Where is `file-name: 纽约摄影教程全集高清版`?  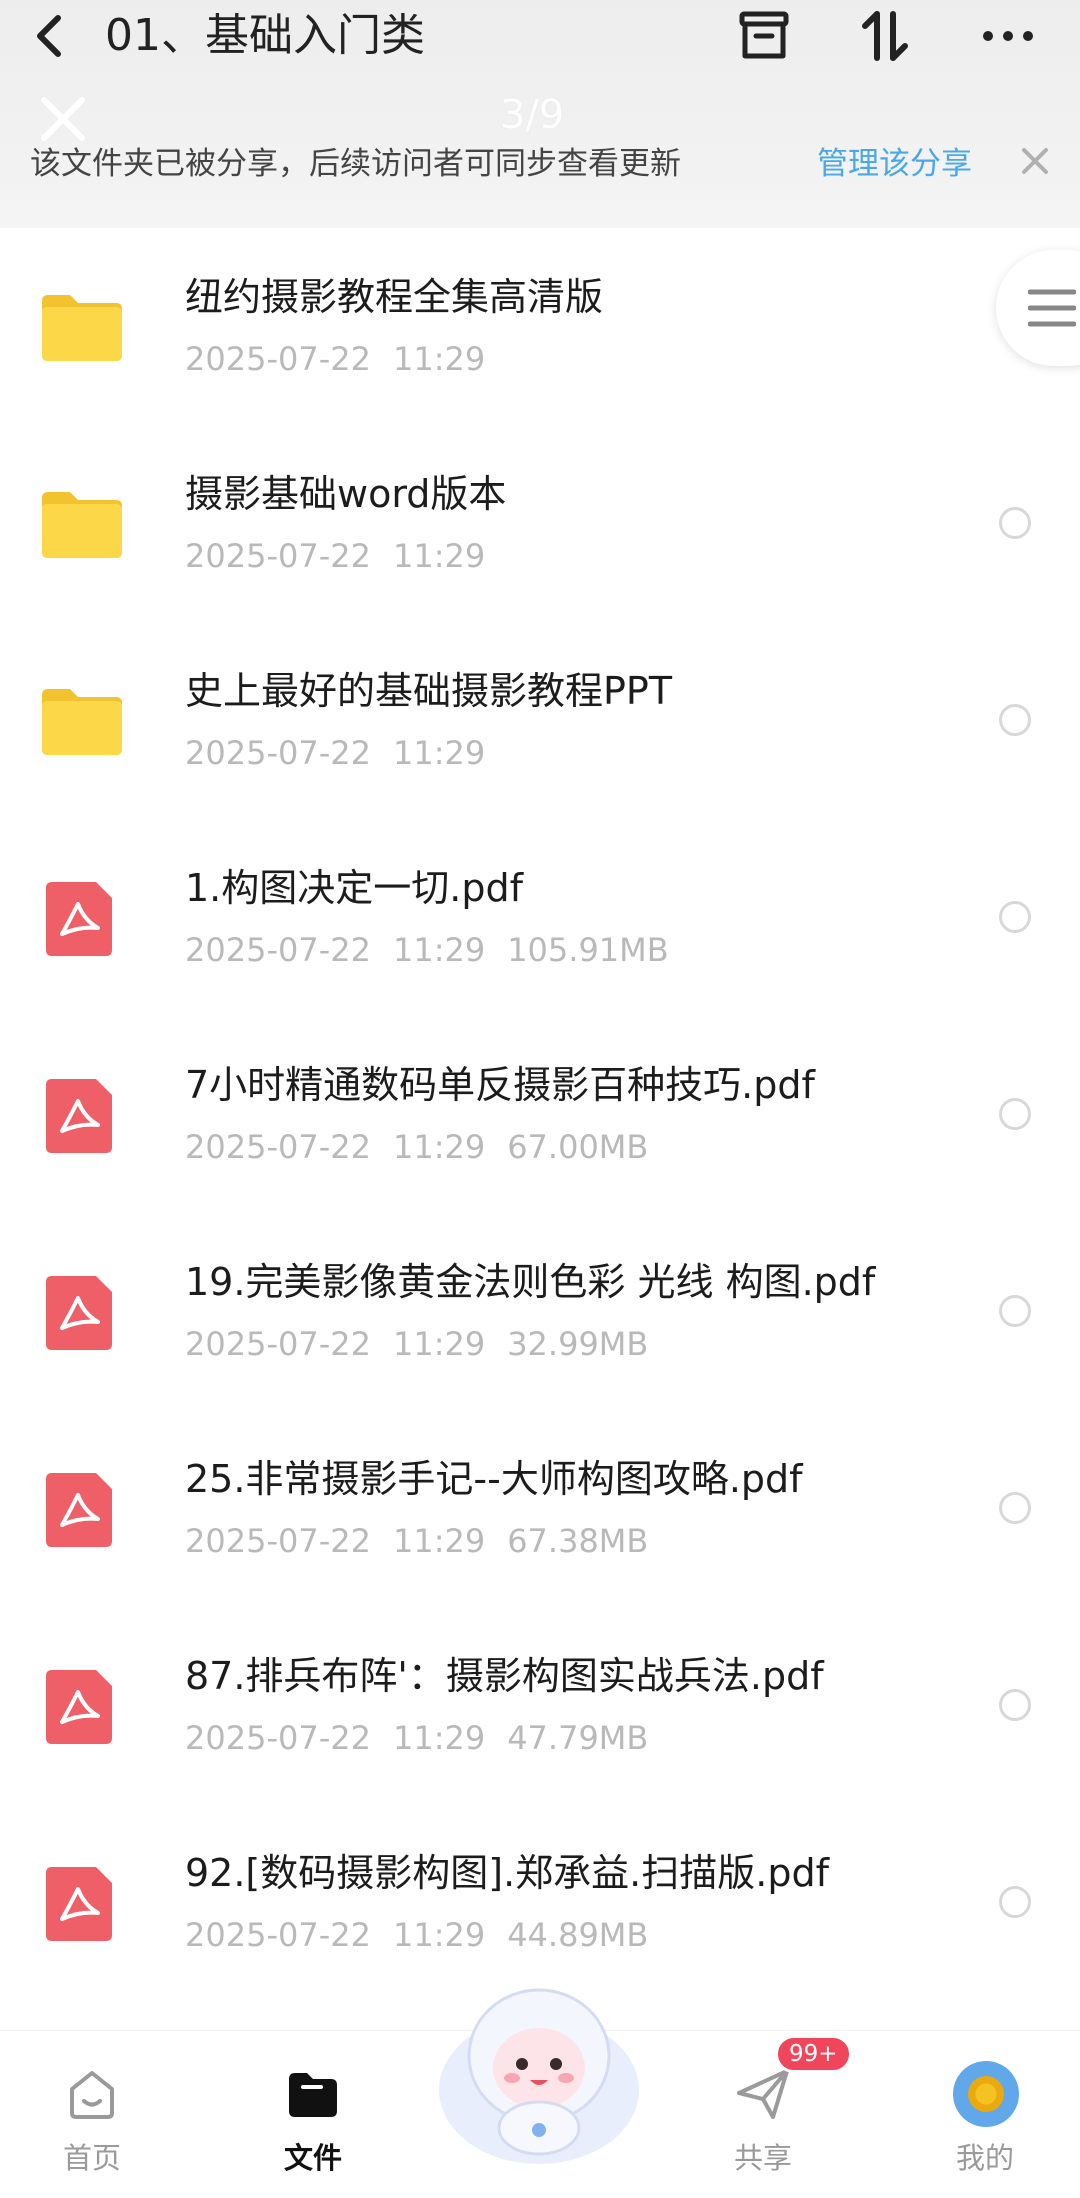 file-name: 纽约摄影教程全集高清版 is located at coordinates (394, 297).